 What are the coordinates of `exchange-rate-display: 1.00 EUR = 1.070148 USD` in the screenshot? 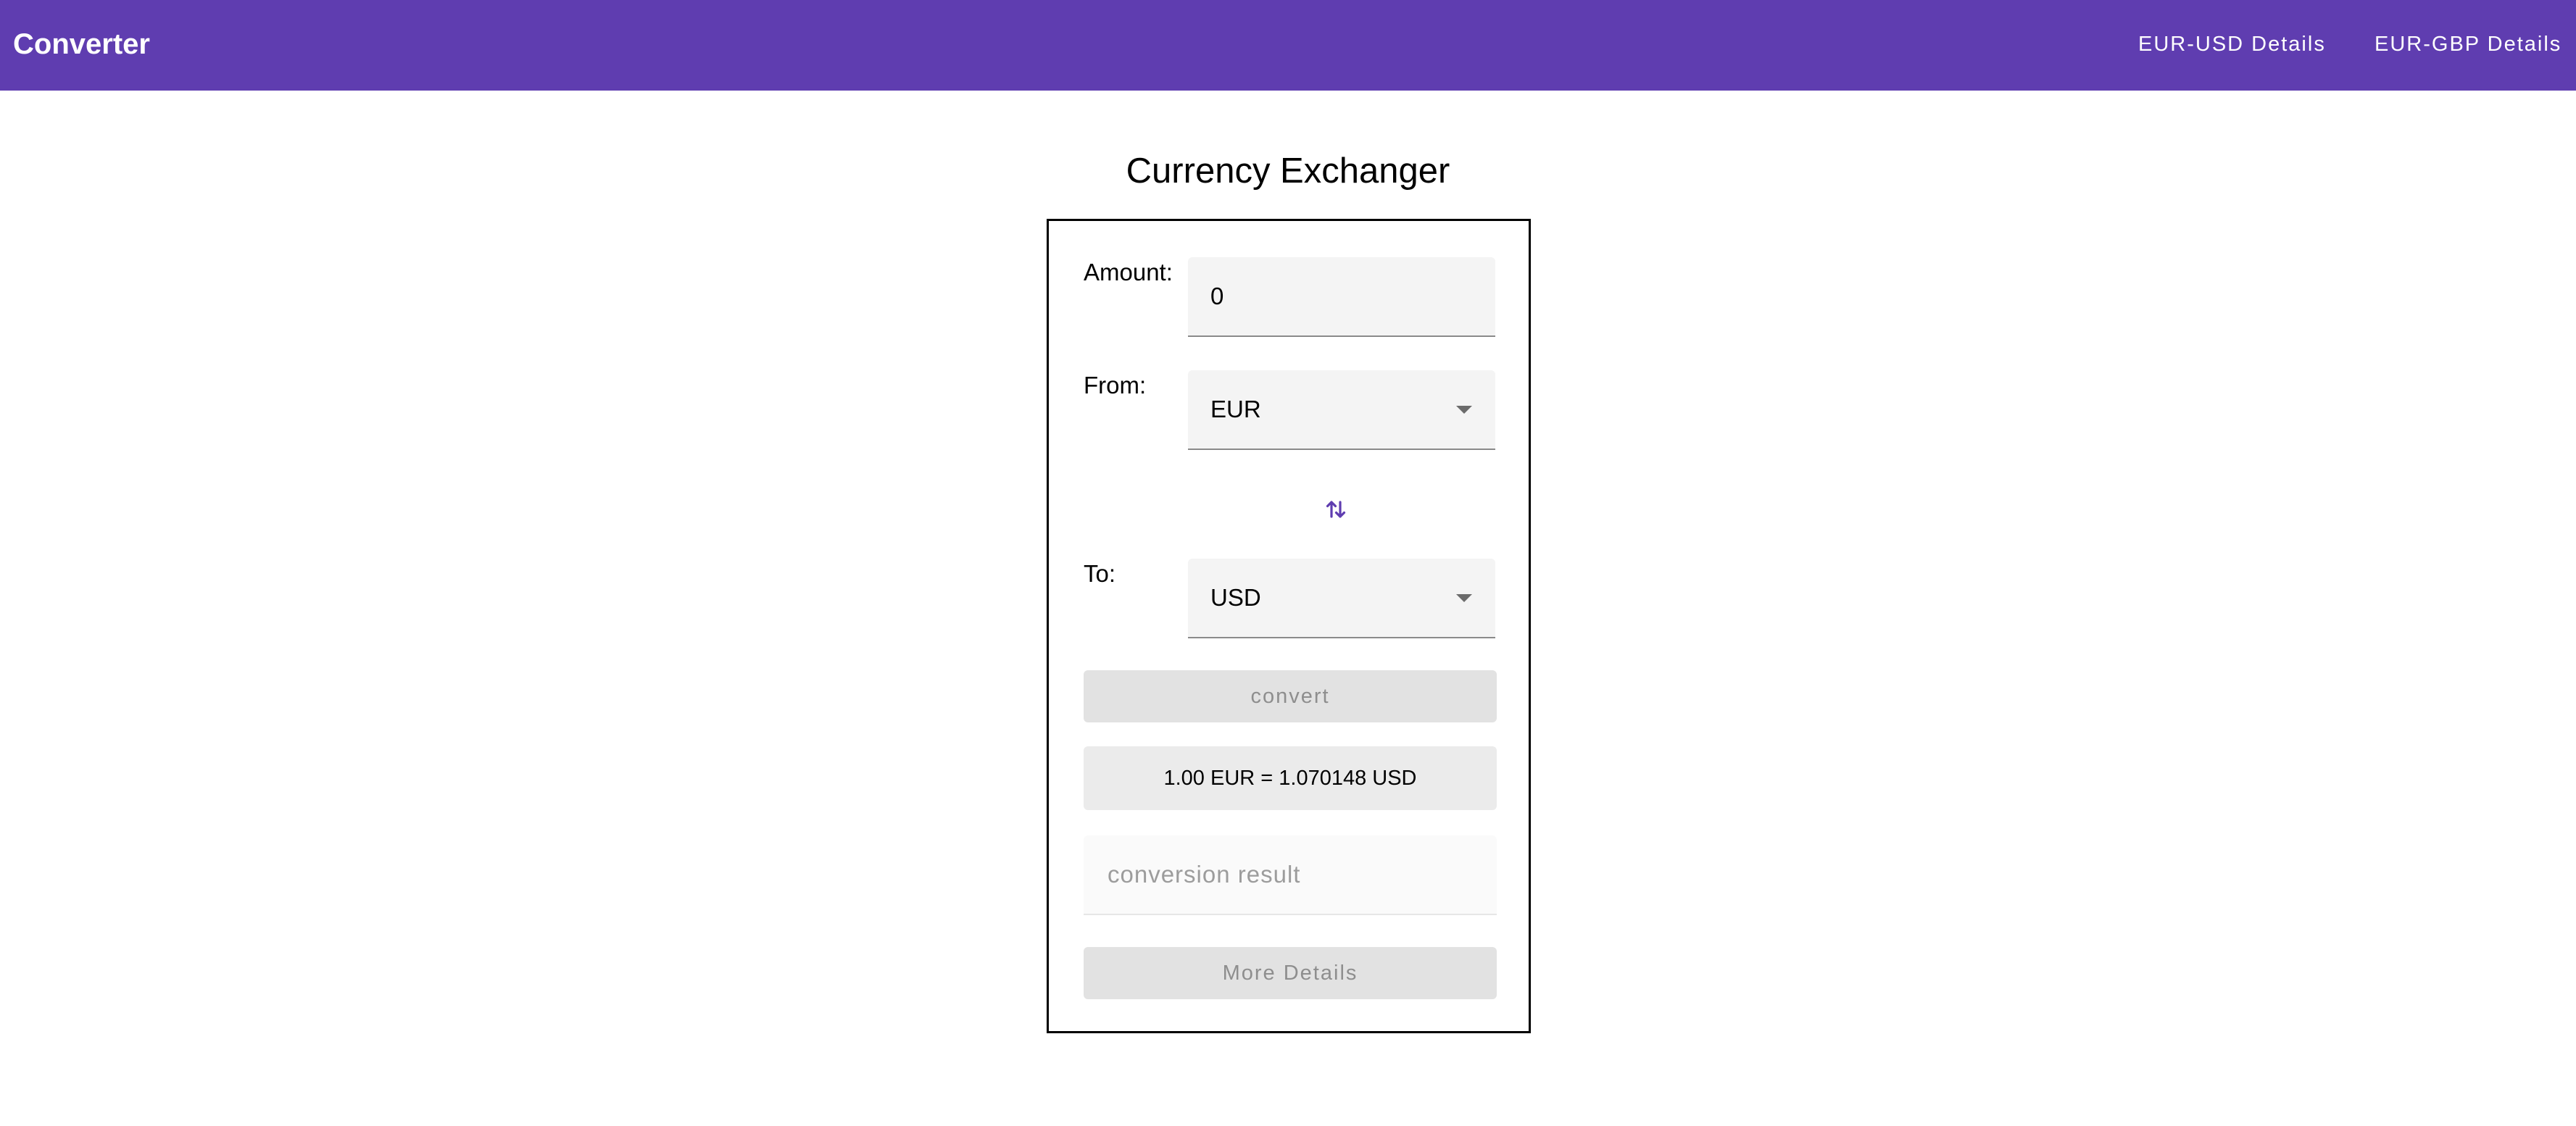 It's located at (1290, 778).